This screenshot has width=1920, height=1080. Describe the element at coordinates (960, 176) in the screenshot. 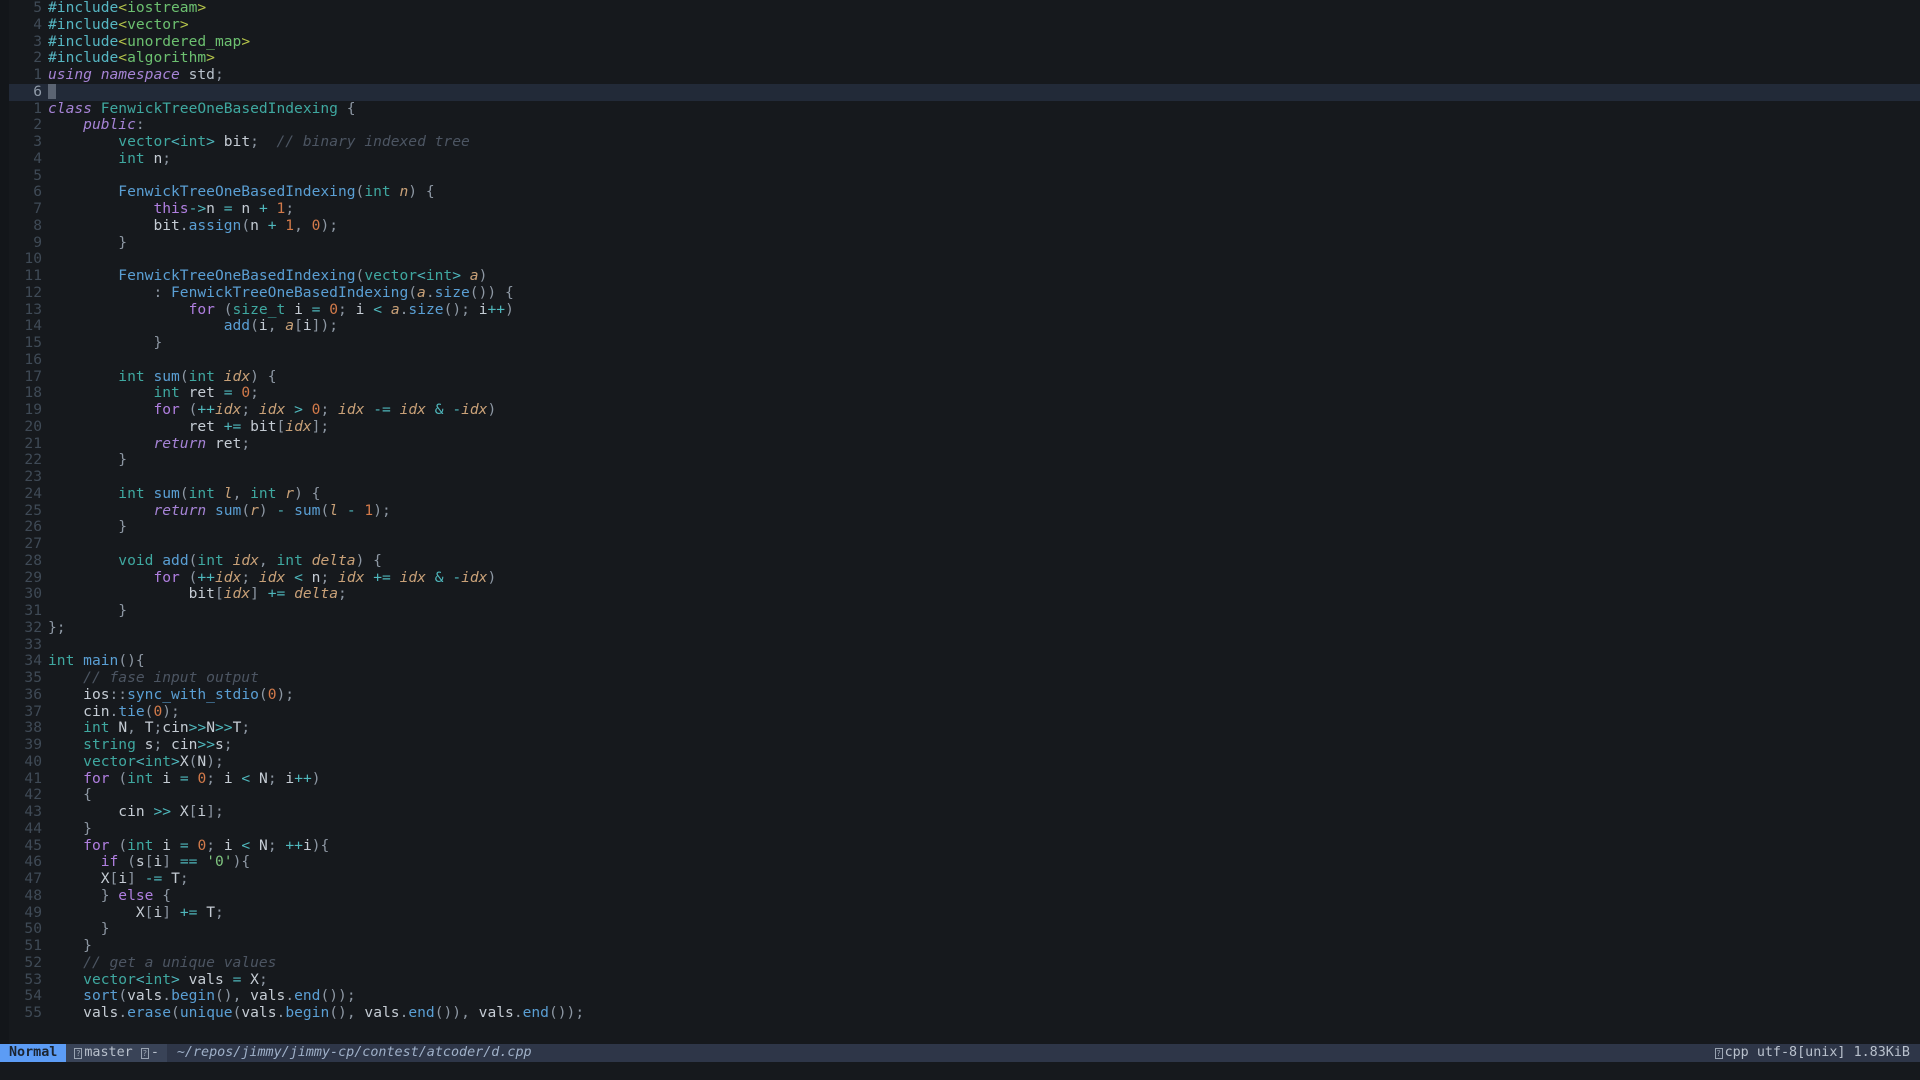

I see `code-line: 5` at that location.